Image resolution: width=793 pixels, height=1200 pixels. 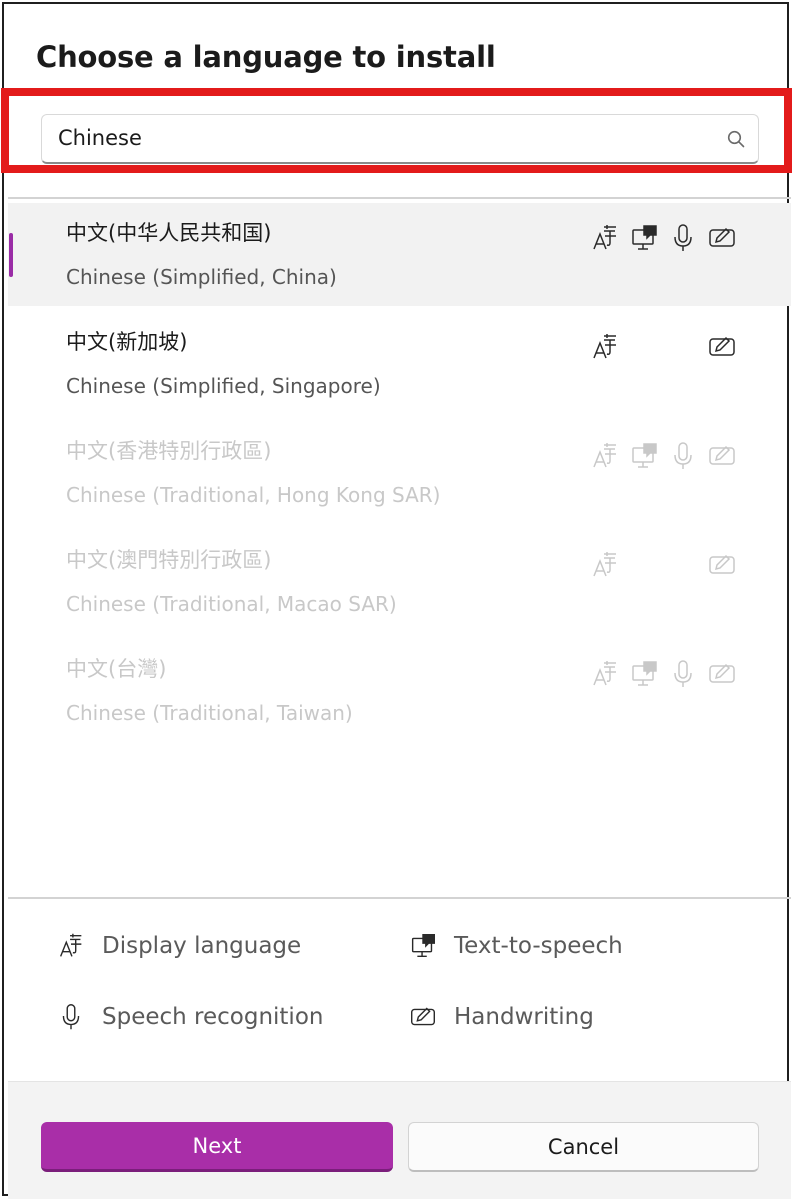 I want to click on language-native-name: 中文(中华人民共和国), so click(x=169, y=233).